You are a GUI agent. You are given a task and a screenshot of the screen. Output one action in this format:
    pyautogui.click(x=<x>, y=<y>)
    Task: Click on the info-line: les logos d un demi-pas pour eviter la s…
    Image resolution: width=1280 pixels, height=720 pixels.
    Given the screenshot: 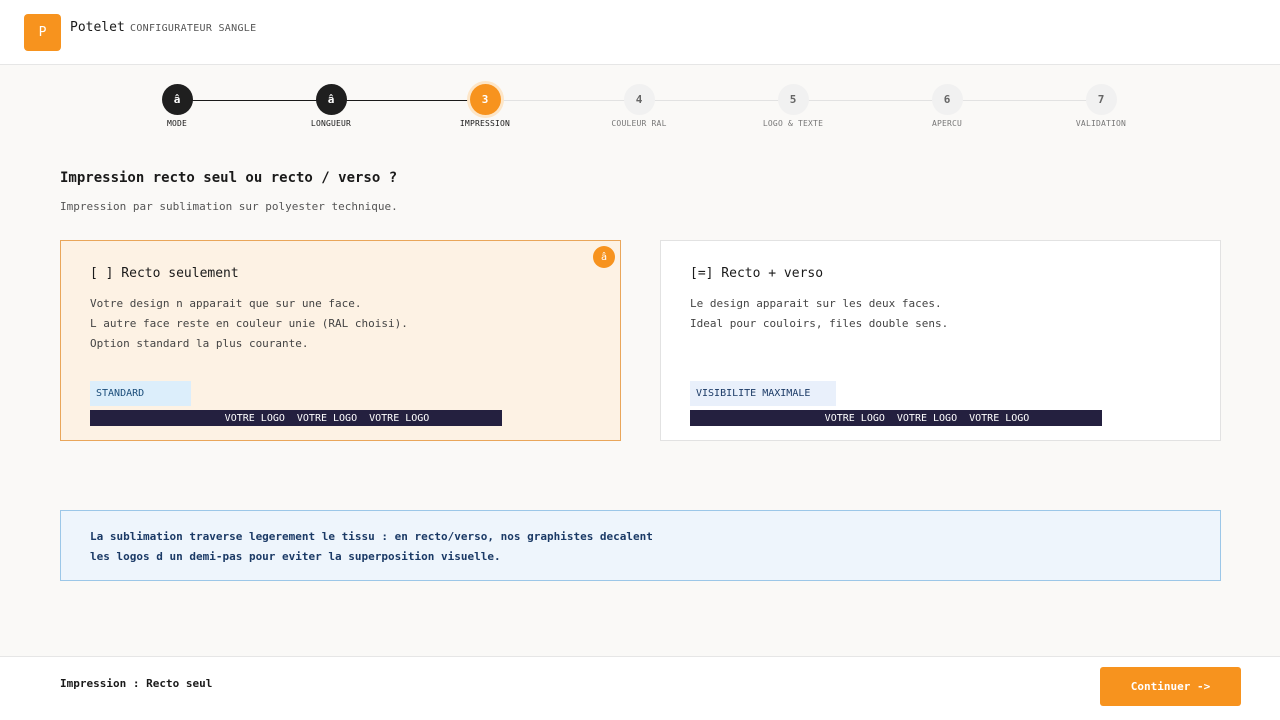 What is the action you would take?
    pyautogui.click(x=295, y=556)
    